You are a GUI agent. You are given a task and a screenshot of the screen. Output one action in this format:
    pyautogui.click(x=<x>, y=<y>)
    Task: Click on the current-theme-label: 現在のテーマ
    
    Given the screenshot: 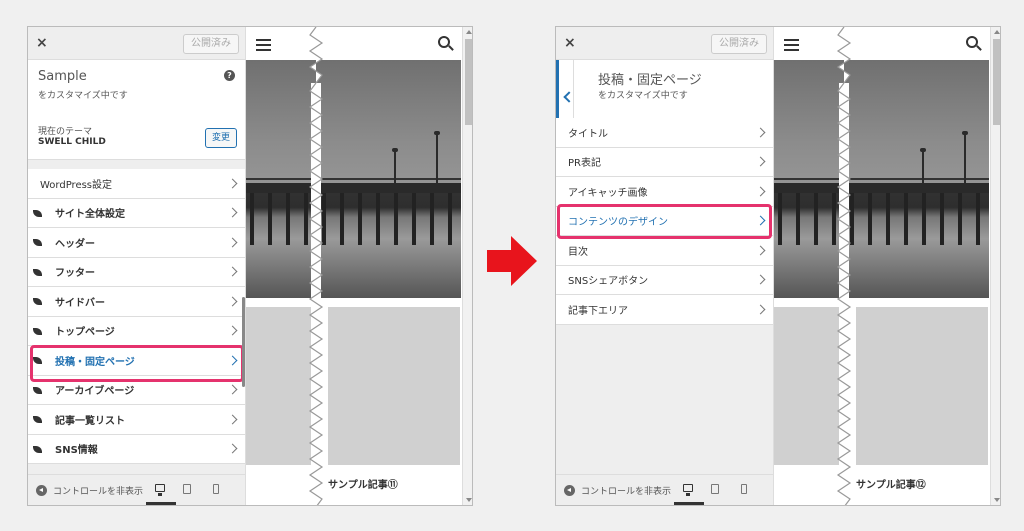 What is the action you would take?
    pyautogui.click(x=65, y=132)
    